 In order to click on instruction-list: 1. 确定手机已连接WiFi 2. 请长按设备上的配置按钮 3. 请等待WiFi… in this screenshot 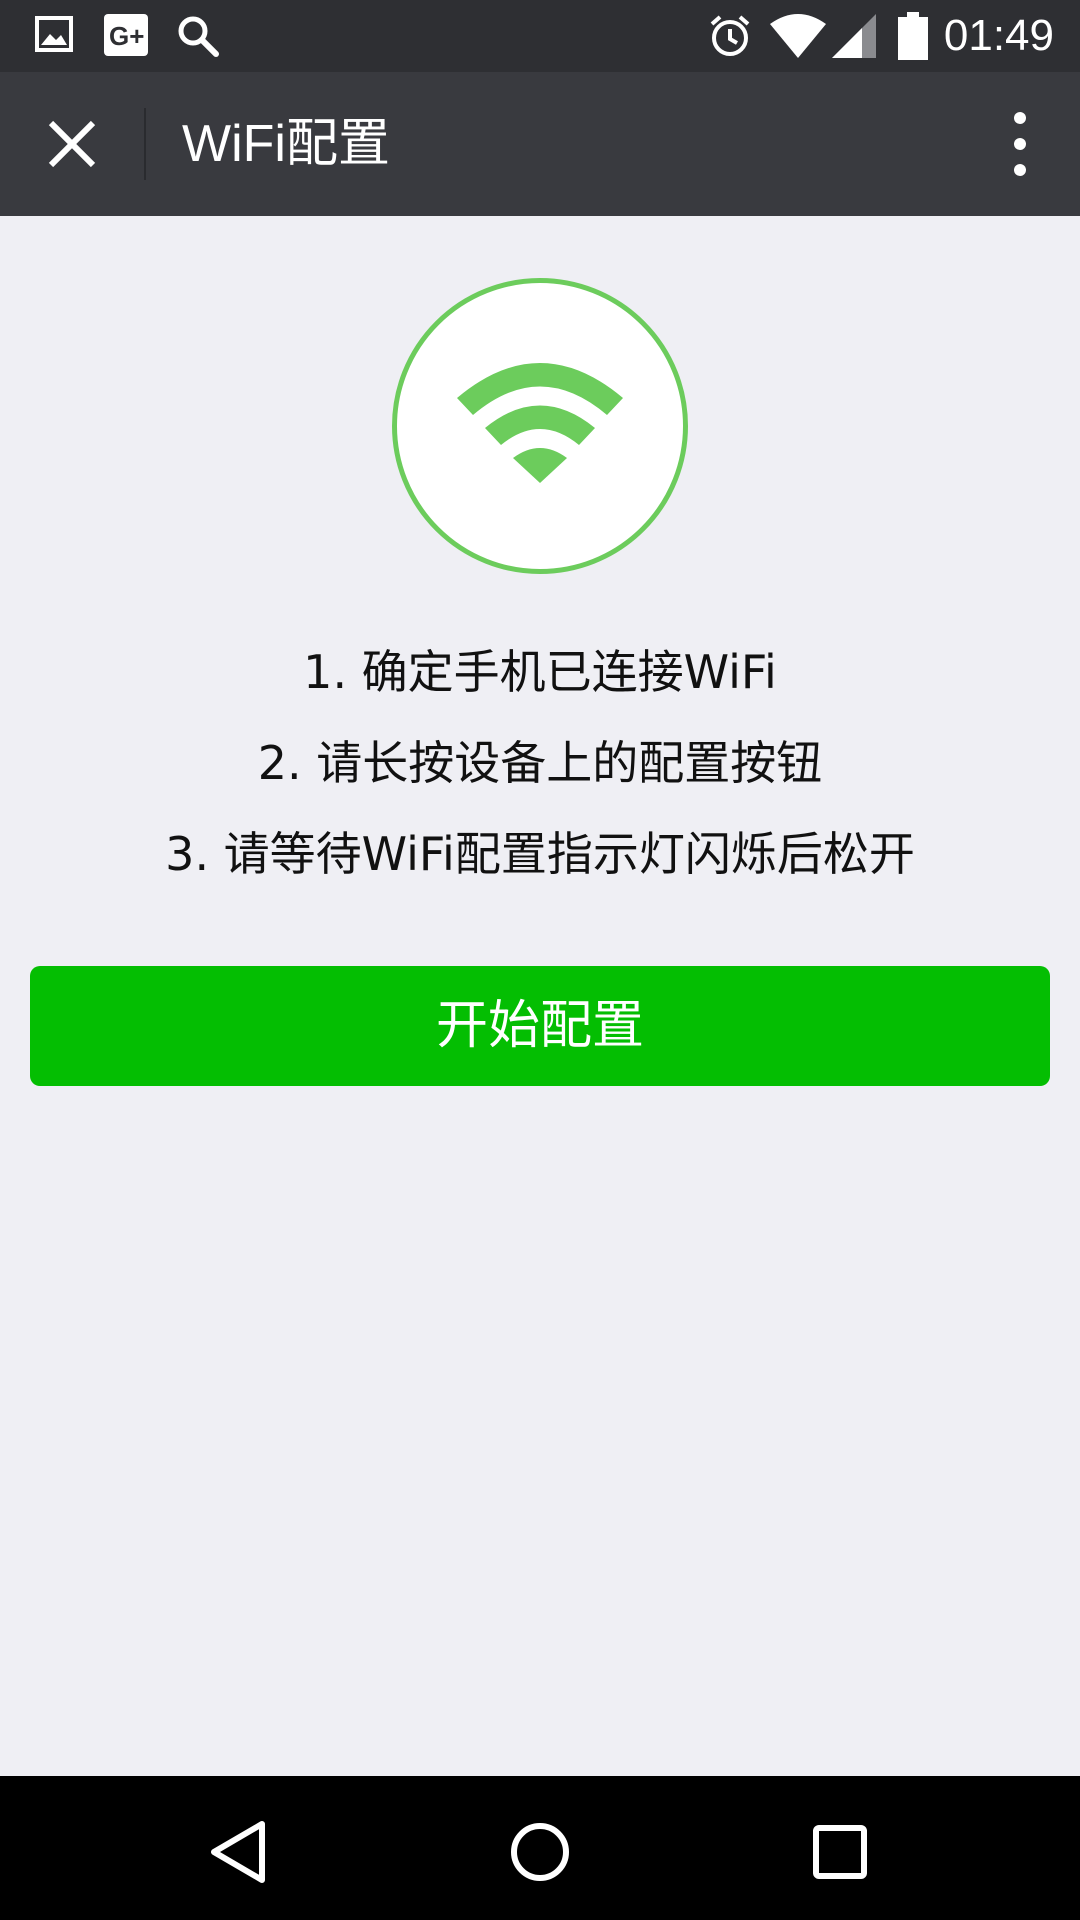, I will do `click(540, 776)`.